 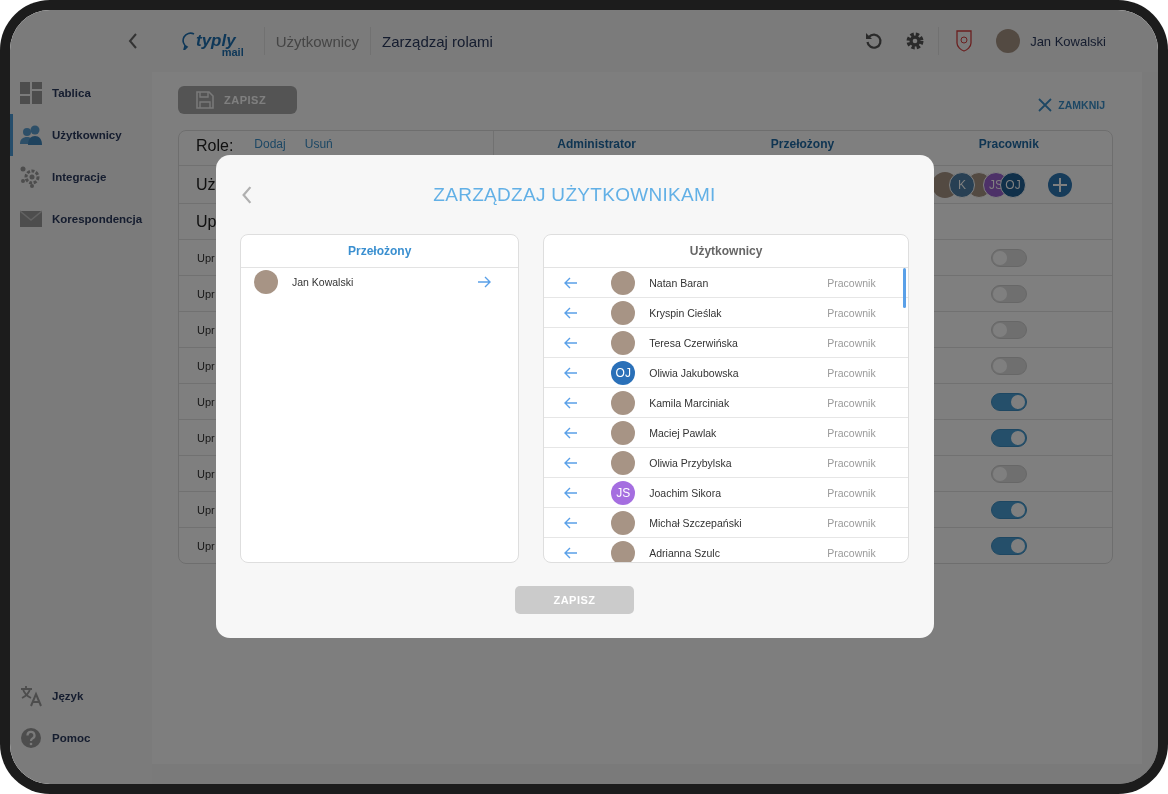 I want to click on user-name: Kryspin Cieślak, so click(x=686, y=312).